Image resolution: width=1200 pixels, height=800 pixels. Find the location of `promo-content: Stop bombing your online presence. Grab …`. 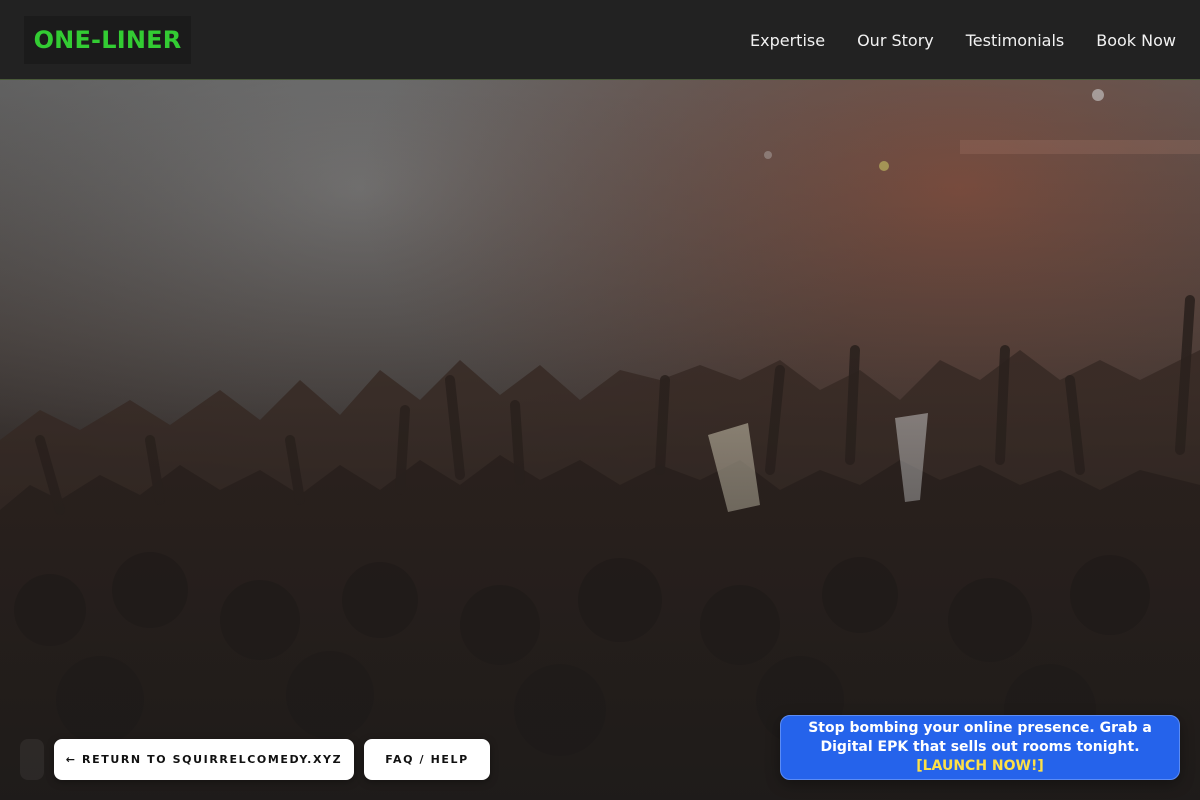

promo-content: Stop bombing your online presence. Grab … is located at coordinates (980, 747).